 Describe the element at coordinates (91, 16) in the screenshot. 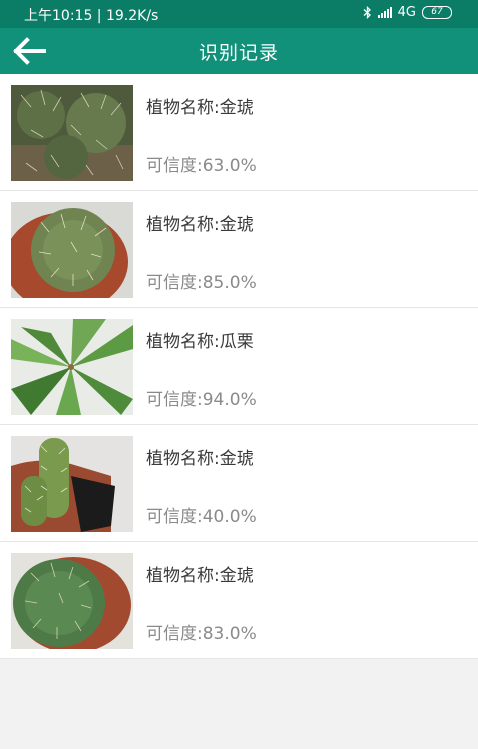

I see `status-time-speed: 上午10:15 | 19.2K/s` at that location.